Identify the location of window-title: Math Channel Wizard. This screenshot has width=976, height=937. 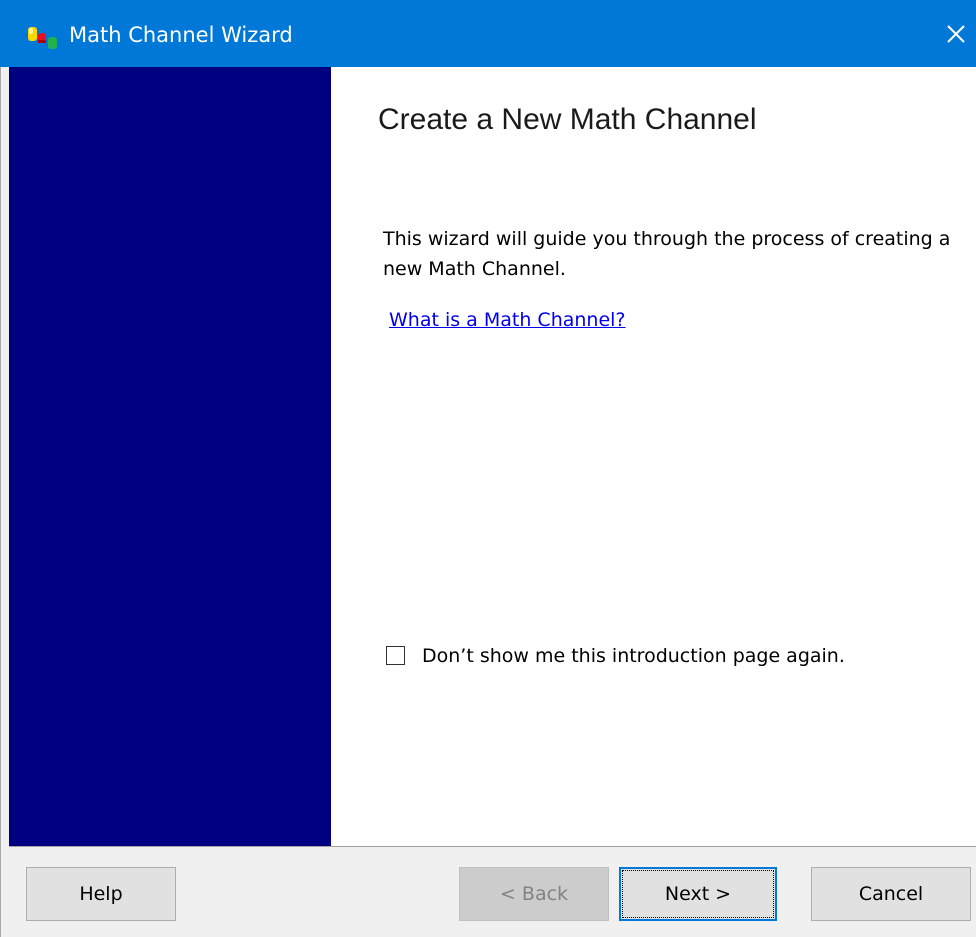
(181, 35).